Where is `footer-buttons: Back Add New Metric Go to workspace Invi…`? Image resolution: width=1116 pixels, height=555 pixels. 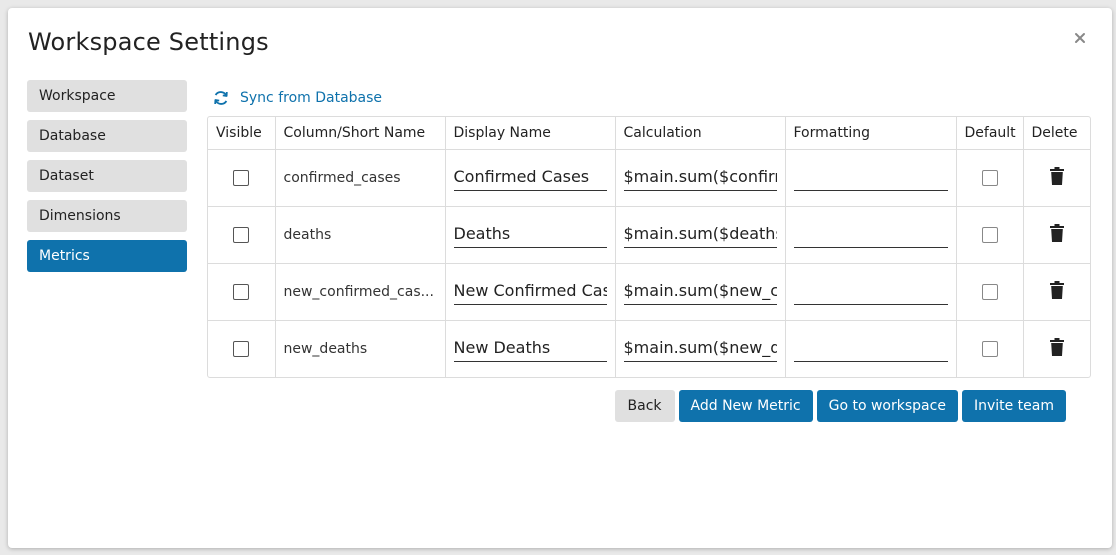 footer-buttons: Back Add New Metric Go to workspace Invi… is located at coordinates (840, 406).